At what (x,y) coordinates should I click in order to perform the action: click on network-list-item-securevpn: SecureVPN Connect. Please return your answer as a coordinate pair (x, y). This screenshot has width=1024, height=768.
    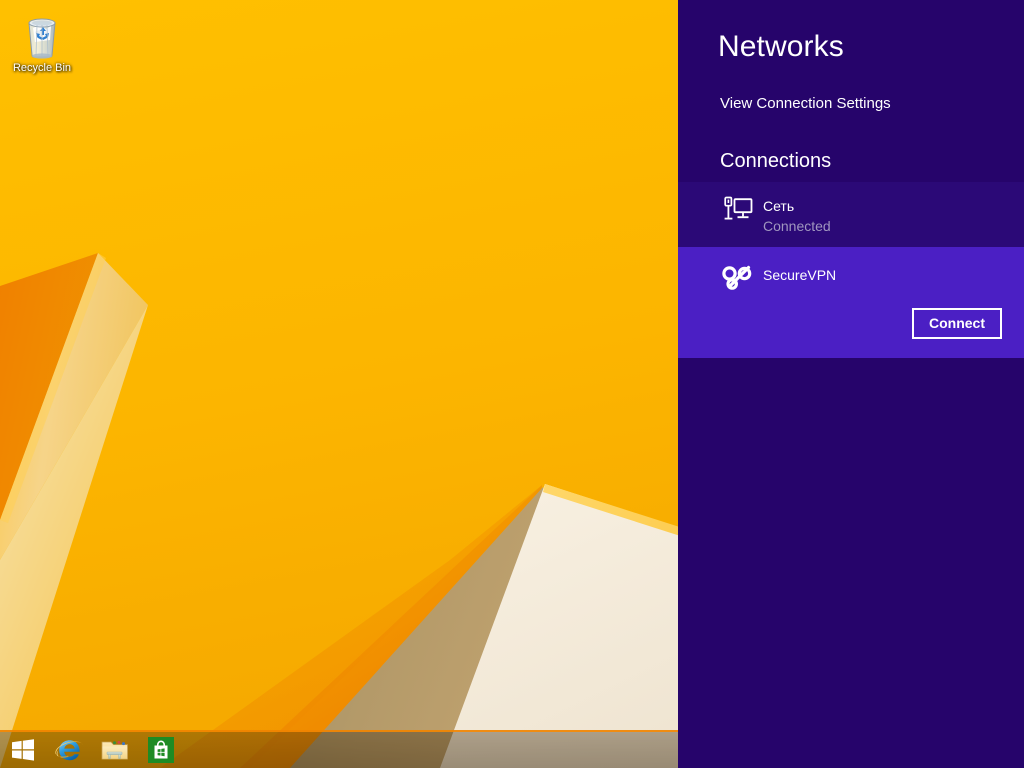
    Looking at the image, I should click on (851, 302).